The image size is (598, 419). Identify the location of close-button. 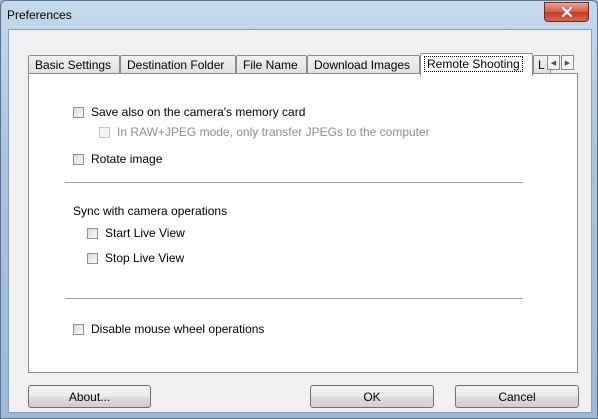
(566, 12).